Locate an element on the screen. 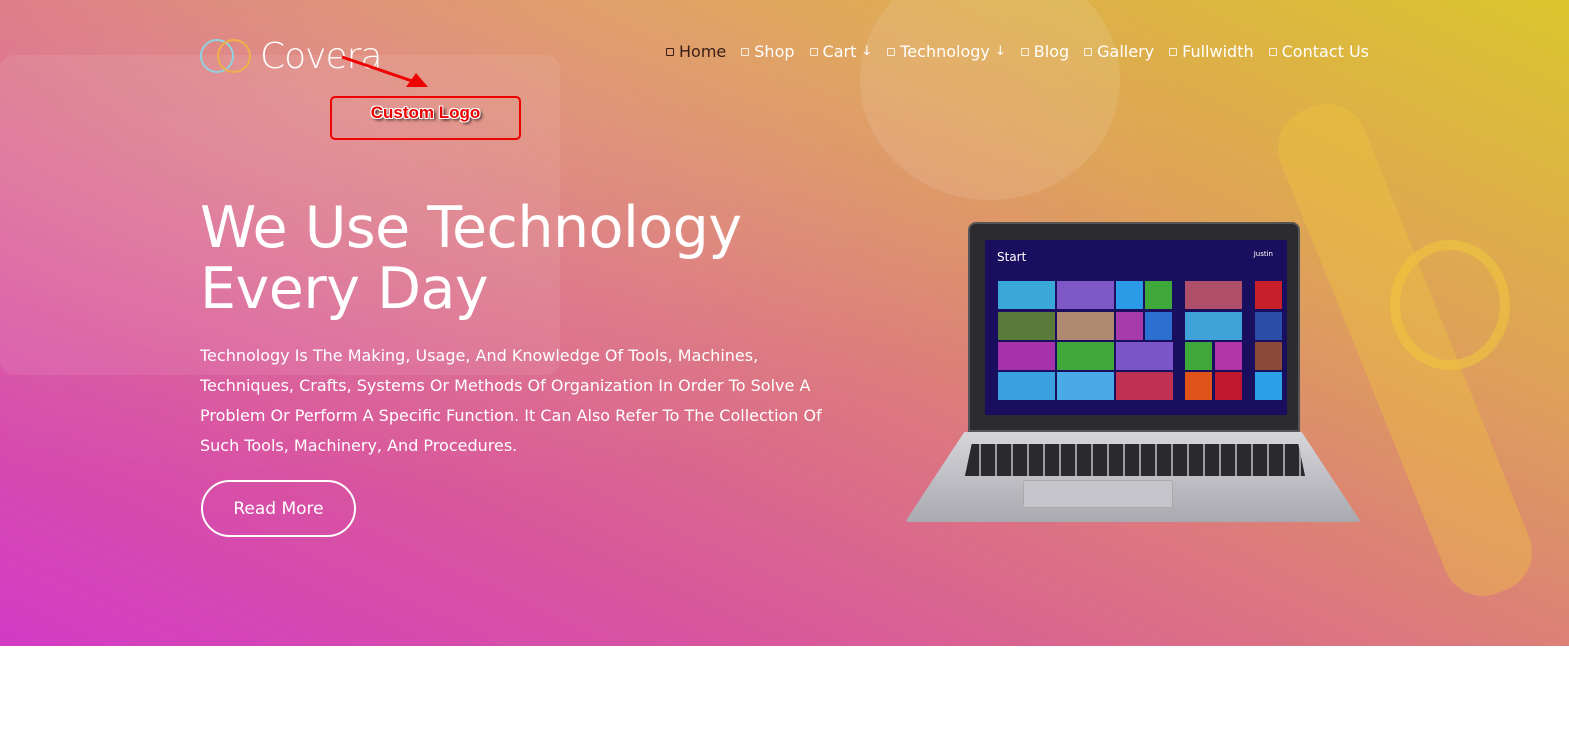  nav-item-gallery: Gallery is located at coordinates (1119, 51).